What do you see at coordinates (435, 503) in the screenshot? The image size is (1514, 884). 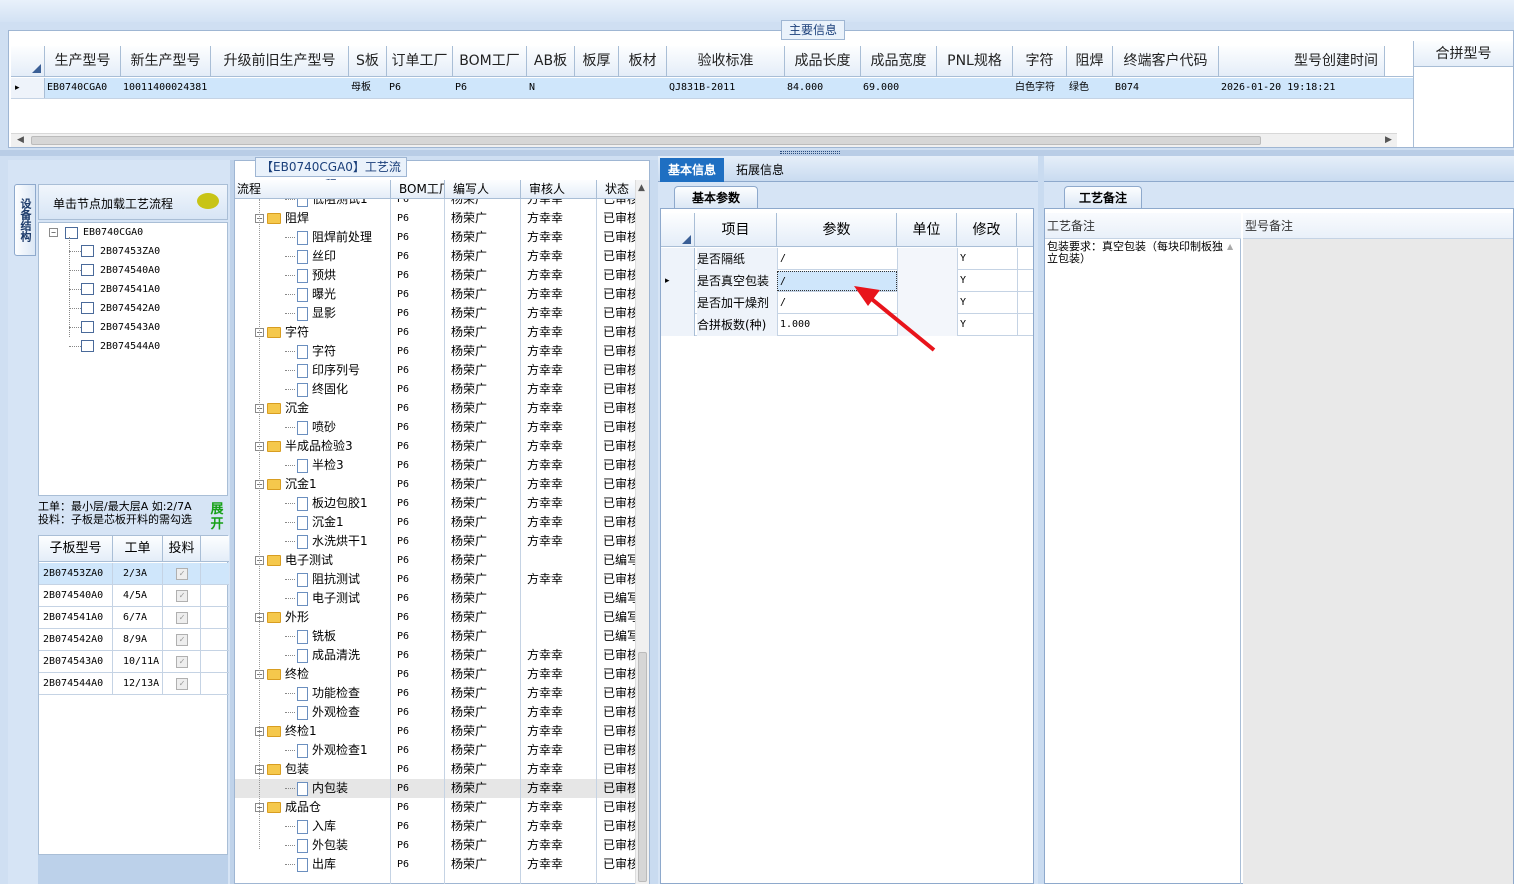 I see `flow-row: 板边包胶1 P6 杨荣广 方幸幸 已审核` at bounding box center [435, 503].